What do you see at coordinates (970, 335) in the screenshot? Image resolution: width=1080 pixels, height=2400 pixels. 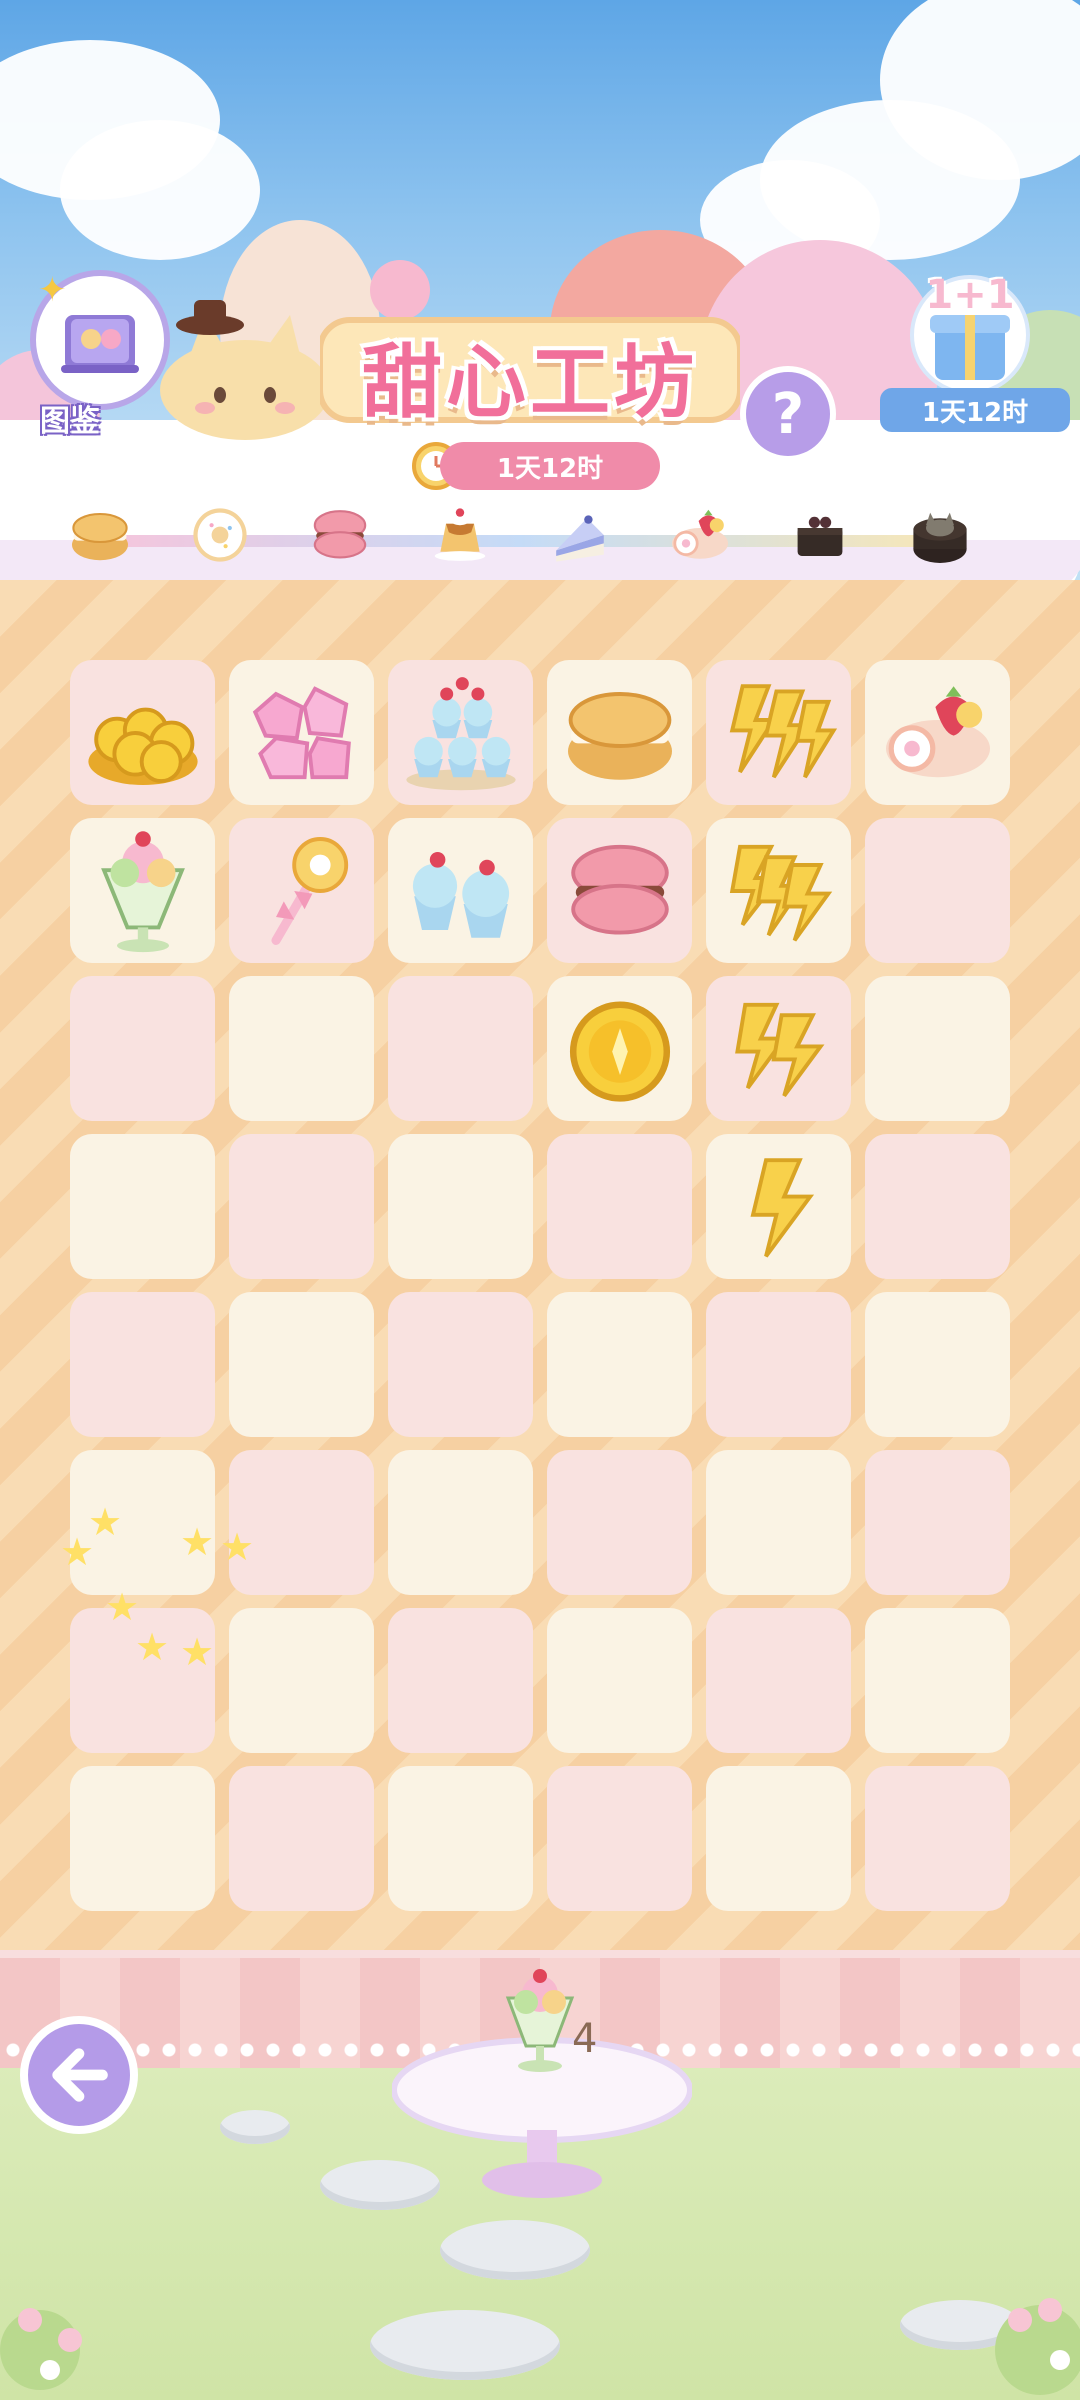 I see `gift-bonus-button: 1+1` at bounding box center [970, 335].